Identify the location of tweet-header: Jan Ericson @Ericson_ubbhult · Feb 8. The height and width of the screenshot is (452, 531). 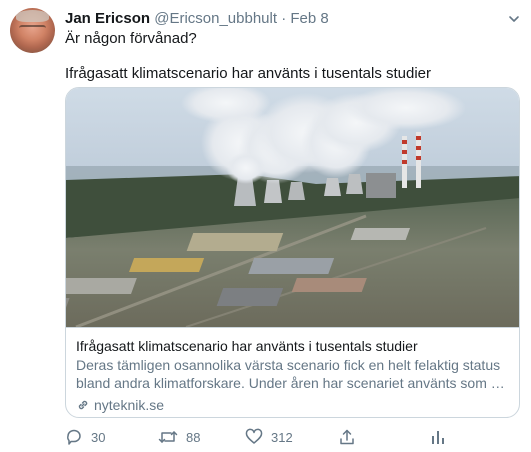
(197, 19).